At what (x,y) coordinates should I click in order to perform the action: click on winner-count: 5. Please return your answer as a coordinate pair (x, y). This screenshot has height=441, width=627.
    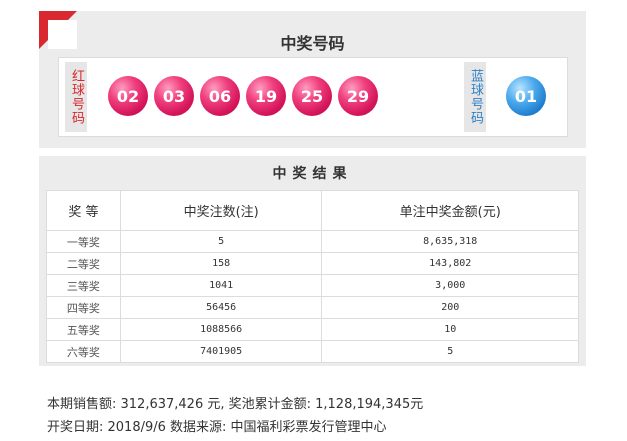
    Looking at the image, I should click on (221, 241).